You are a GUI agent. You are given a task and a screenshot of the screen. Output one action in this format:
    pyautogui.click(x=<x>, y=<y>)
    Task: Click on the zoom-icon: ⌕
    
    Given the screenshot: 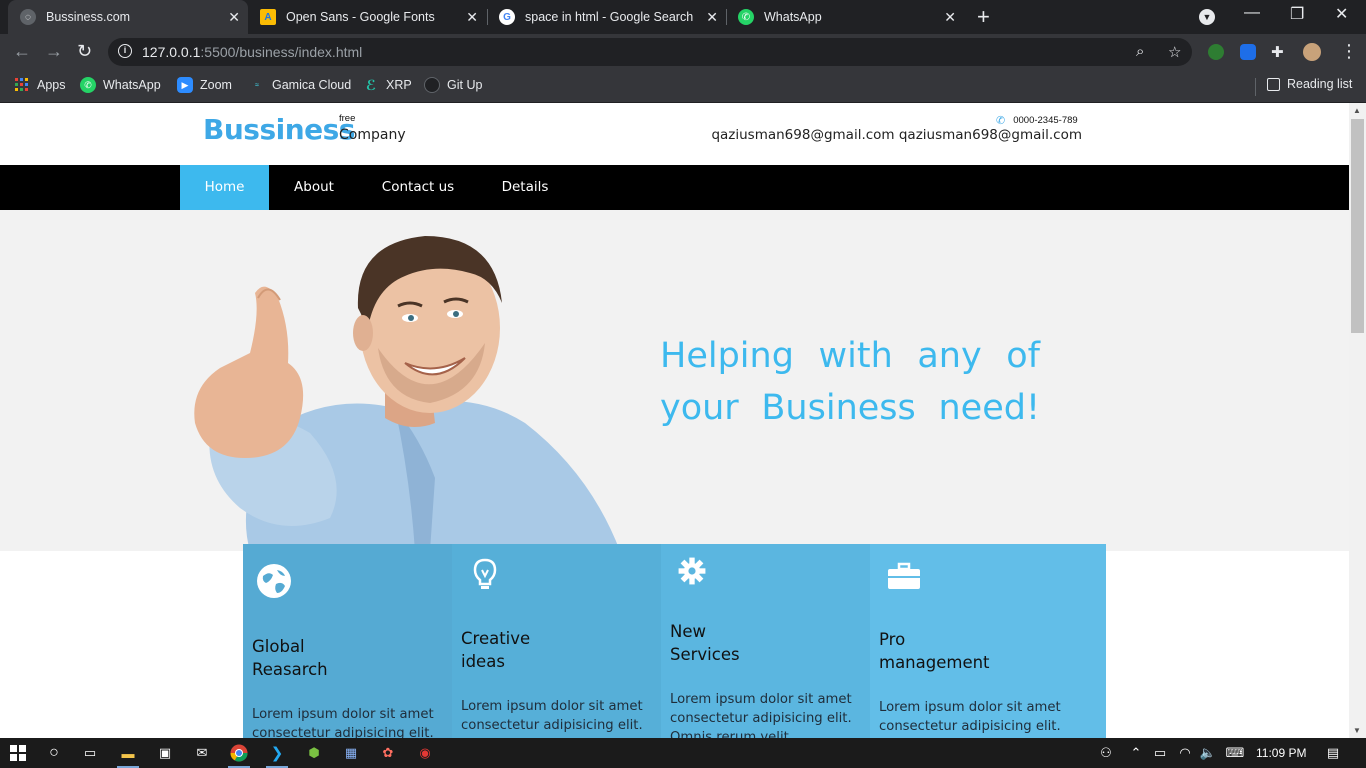 What is the action you would take?
    pyautogui.click(x=1140, y=51)
    